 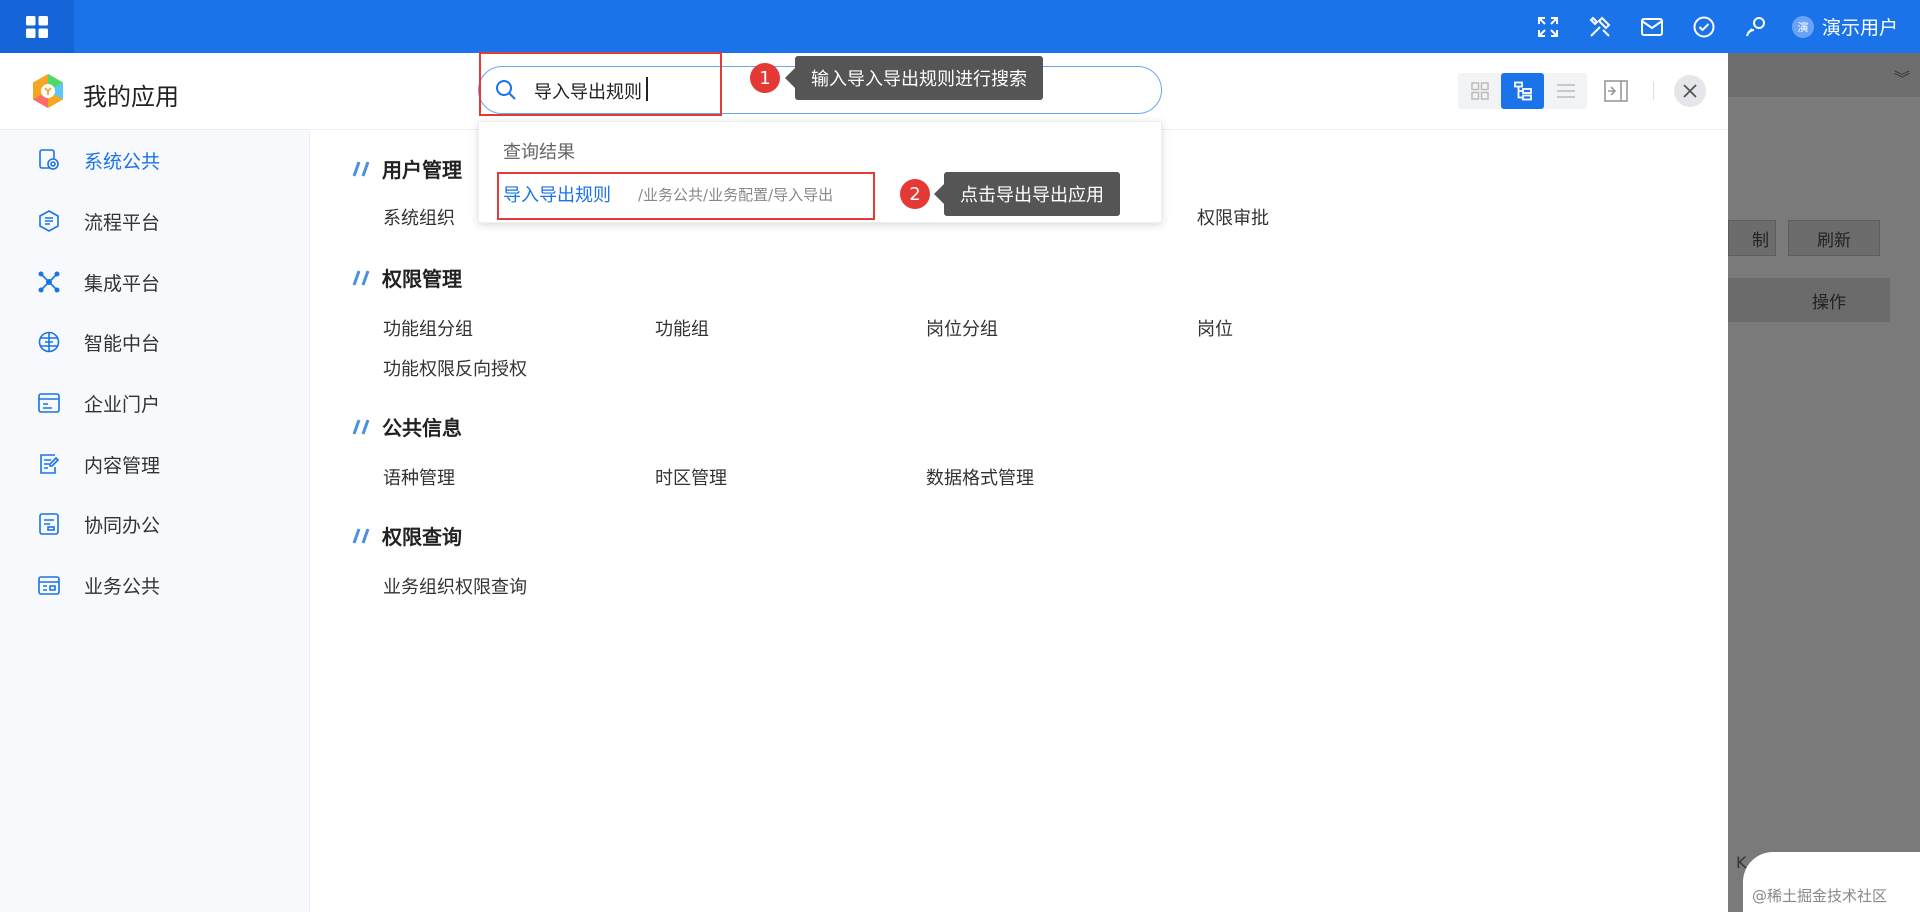 What do you see at coordinates (419, 477) in the screenshot?
I see `app-link-language-management: 语种管理` at bounding box center [419, 477].